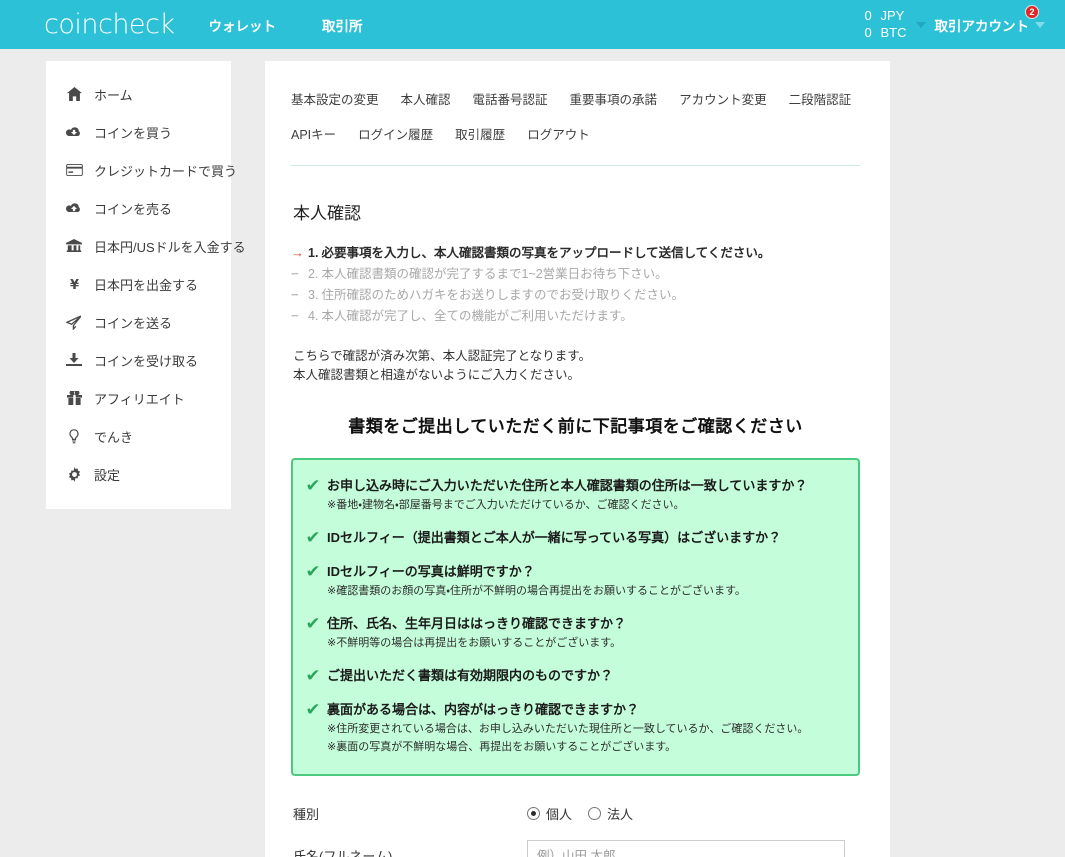 Image resolution: width=1065 pixels, height=857 pixels. What do you see at coordinates (395, 133) in the screenshot?
I see `tab-login-history: ログイン履歴` at bounding box center [395, 133].